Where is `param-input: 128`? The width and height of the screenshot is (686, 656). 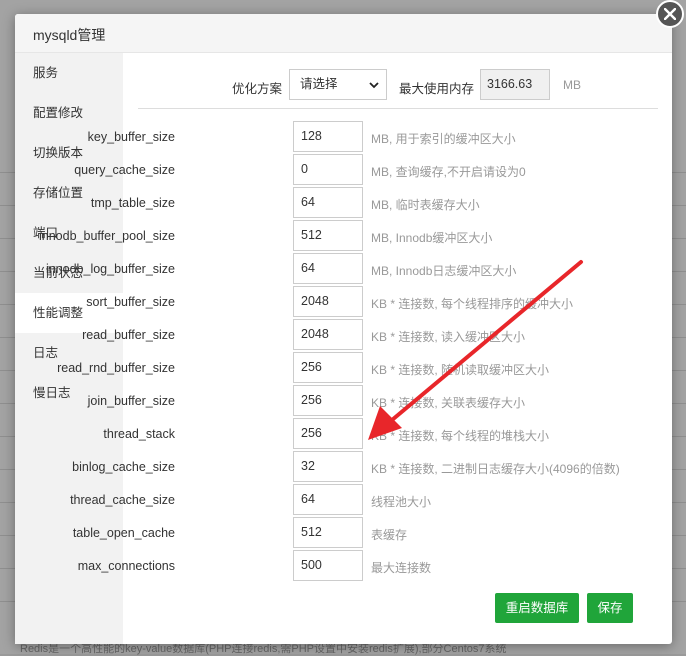
param-input: 128 is located at coordinates (328, 136).